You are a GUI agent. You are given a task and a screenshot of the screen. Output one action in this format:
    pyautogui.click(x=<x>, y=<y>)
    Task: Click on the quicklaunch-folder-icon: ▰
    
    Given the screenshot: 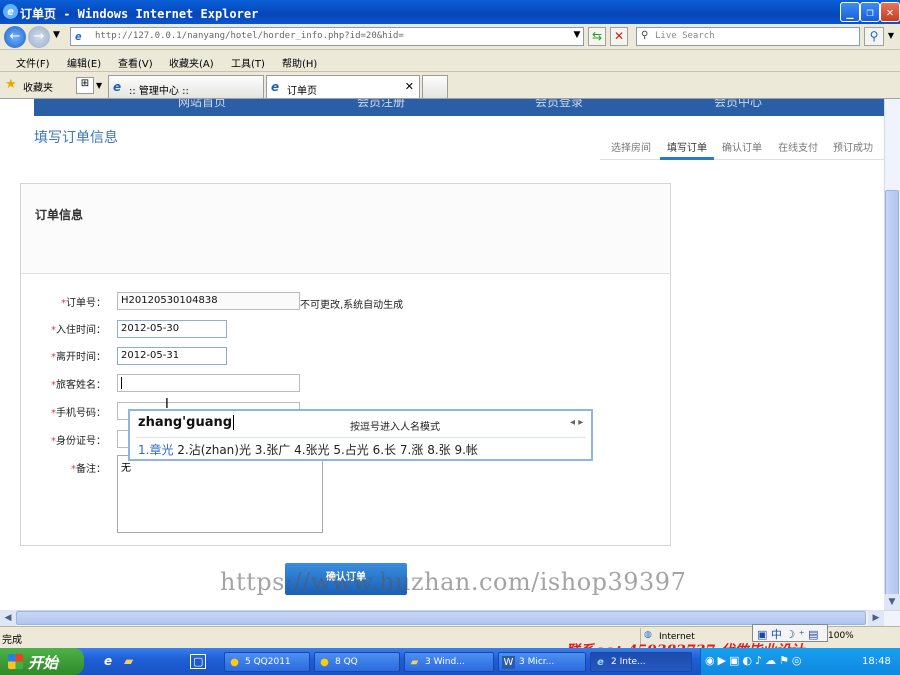 What is the action you would take?
    pyautogui.click(x=128, y=661)
    